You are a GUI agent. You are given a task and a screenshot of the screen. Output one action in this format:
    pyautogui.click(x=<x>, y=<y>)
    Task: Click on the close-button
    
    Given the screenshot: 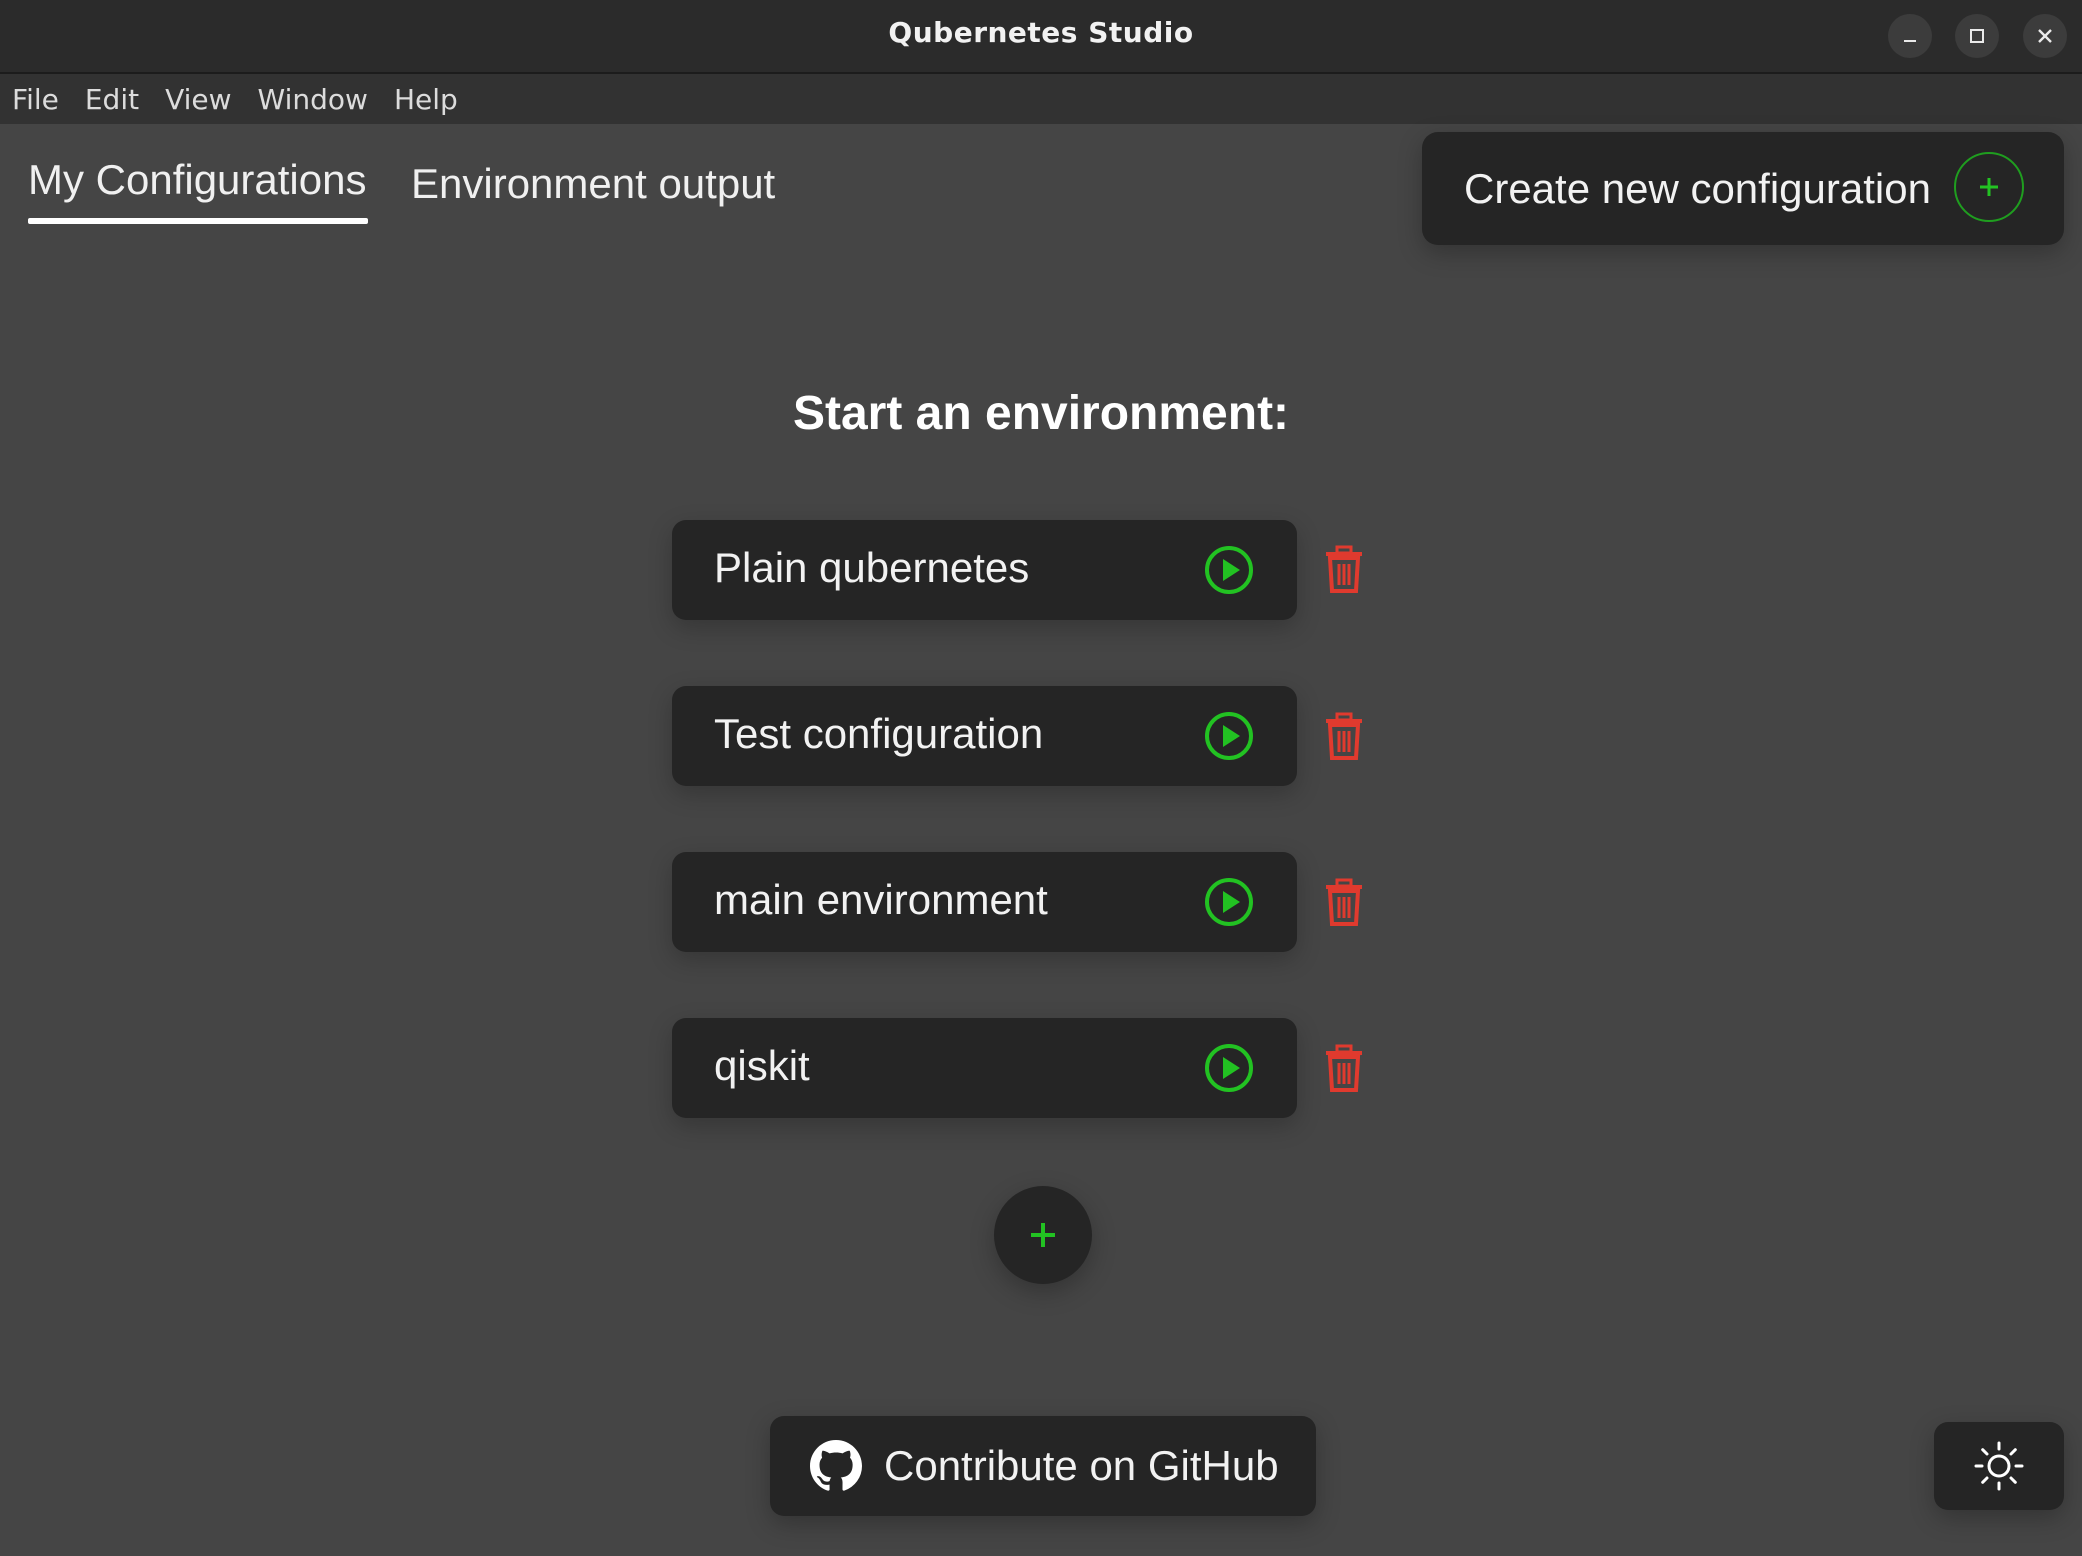 What is the action you would take?
    pyautogui.click(x=2045, y=36)
    